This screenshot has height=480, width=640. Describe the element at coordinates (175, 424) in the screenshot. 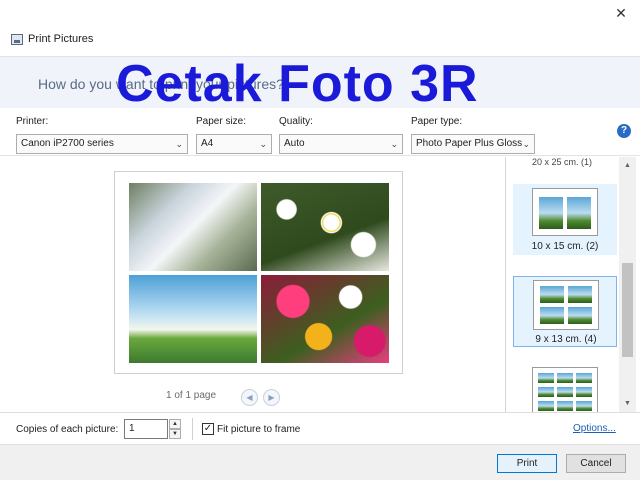

I see `spin-up-icon: ▲` at that location.